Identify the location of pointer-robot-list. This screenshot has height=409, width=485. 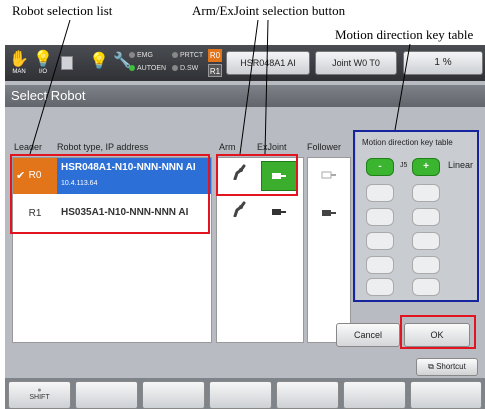
(50, 87).